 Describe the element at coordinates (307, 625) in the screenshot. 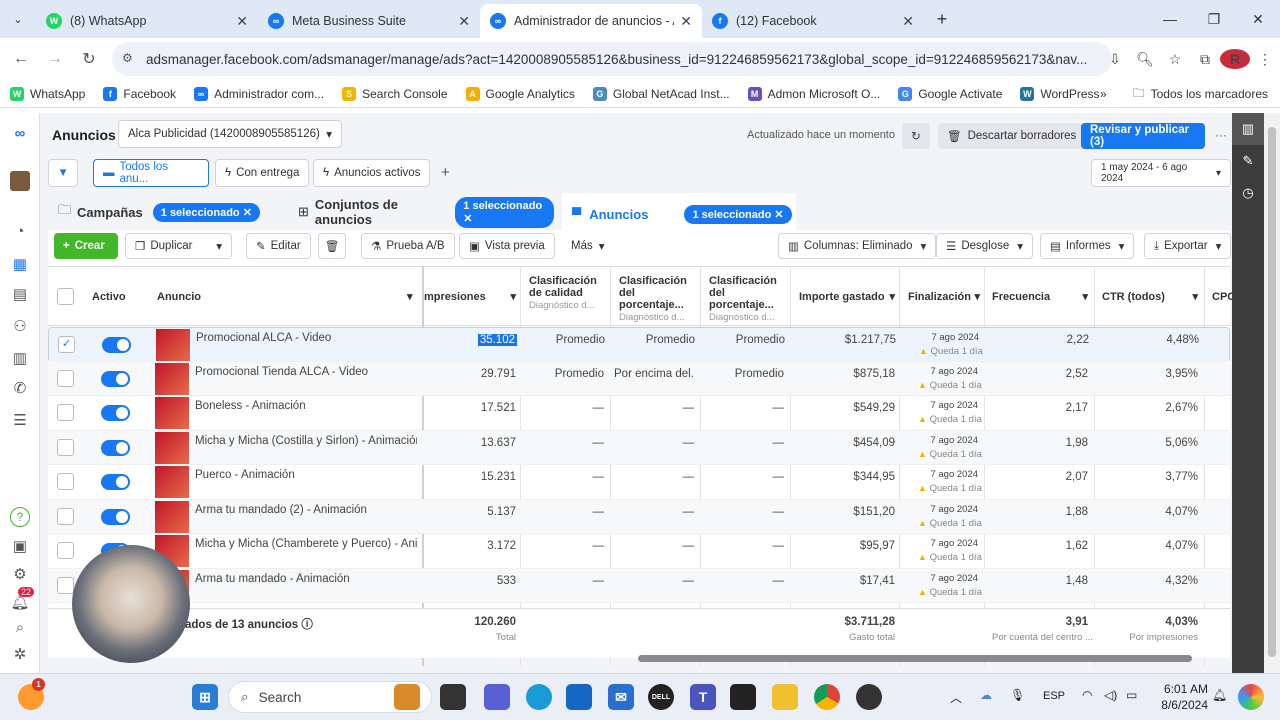

I see `info-icon: ⓘ` at that location.